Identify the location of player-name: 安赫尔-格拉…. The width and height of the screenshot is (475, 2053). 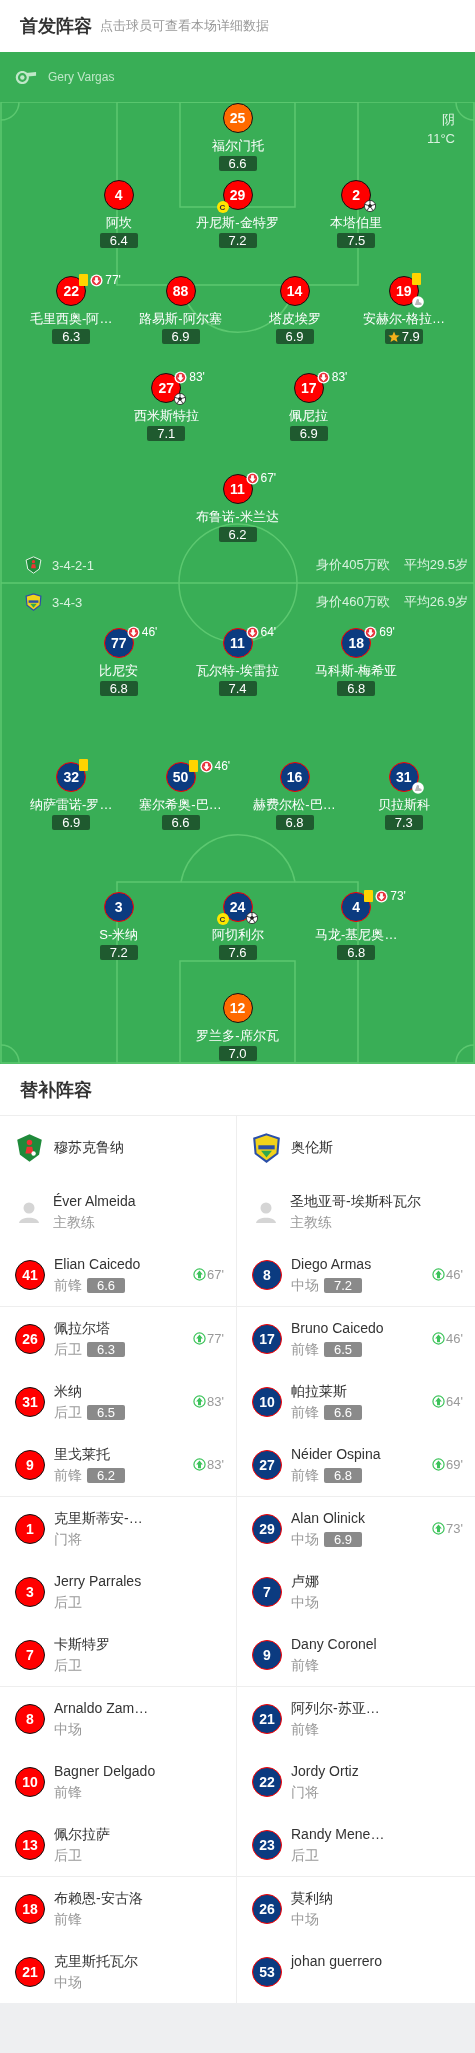
(403, 319).